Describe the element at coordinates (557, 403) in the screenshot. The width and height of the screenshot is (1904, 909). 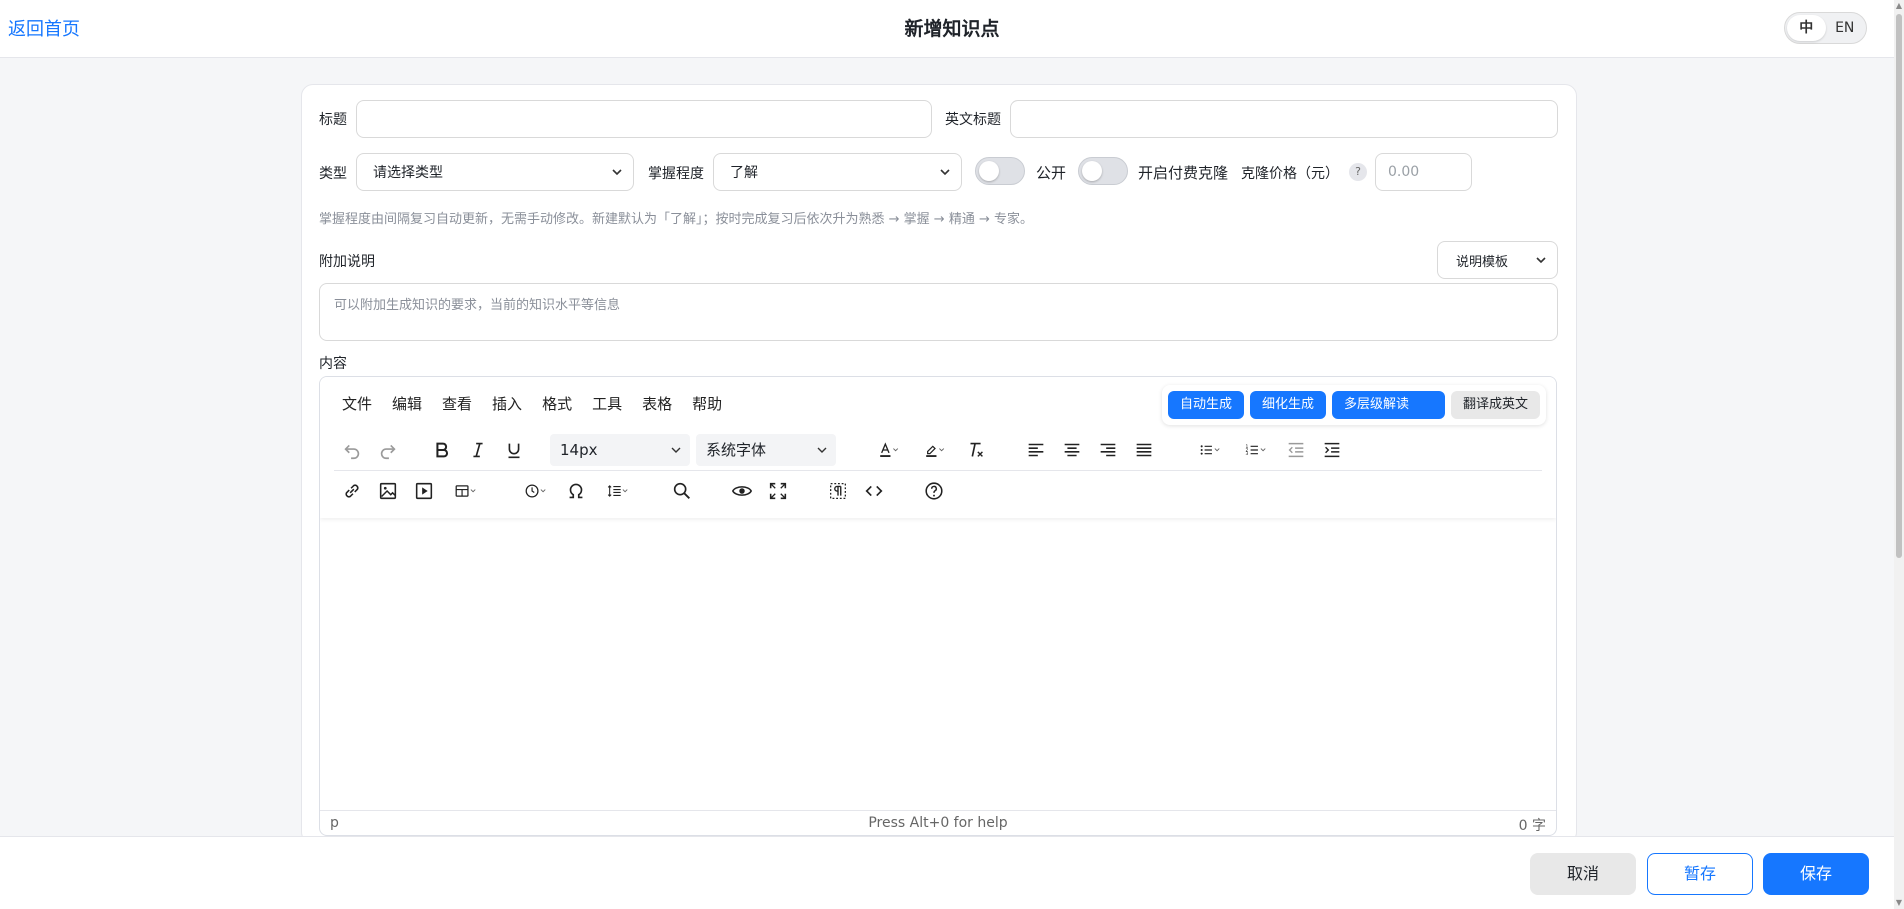
I see `menu-format: 格式` at that location.